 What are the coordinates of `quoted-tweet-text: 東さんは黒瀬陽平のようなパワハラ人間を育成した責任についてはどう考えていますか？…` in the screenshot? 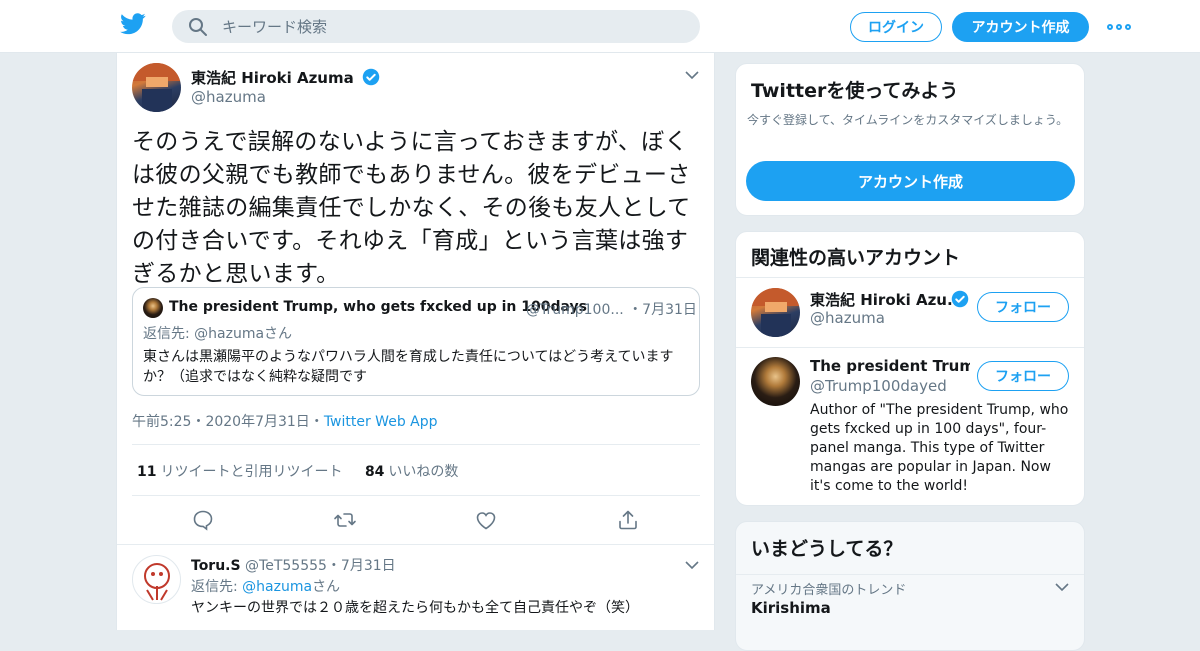 It's located at (408, 367).